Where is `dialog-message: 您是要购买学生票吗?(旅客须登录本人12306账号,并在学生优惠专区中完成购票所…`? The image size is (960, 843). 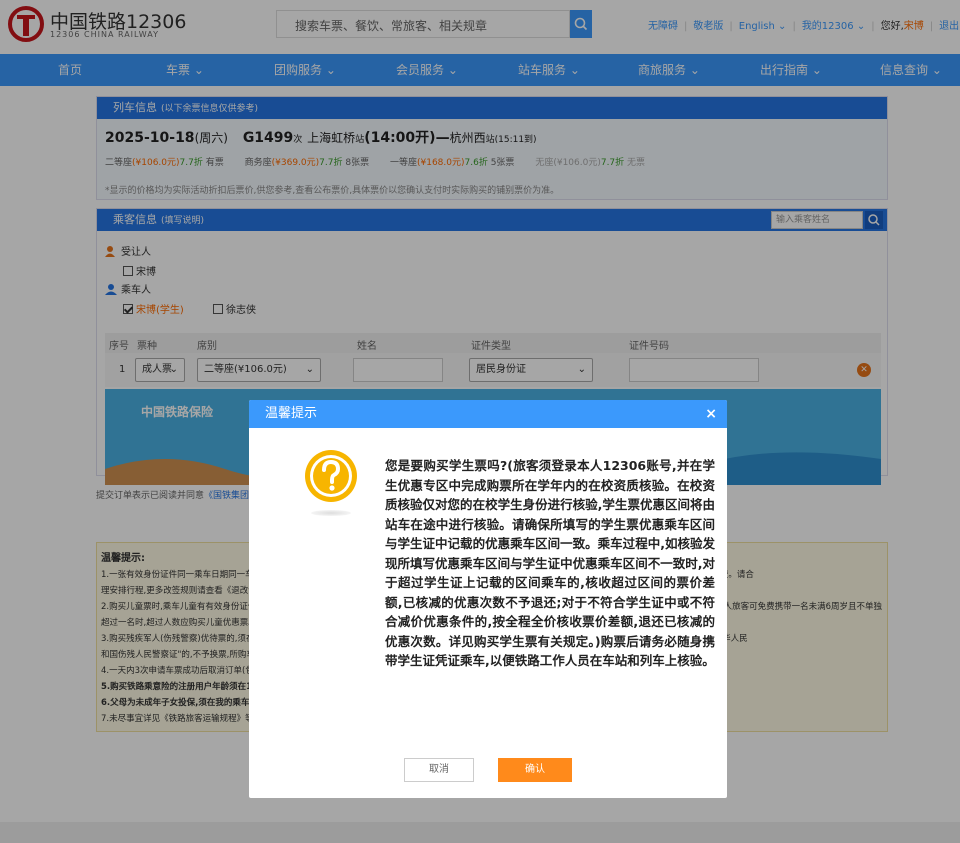 dialog-message: 您是要购买学生票吗?(旅客须登录本人12306账号,并在学生优惠专区中完成购票所… is located at coordinates (550, 563).